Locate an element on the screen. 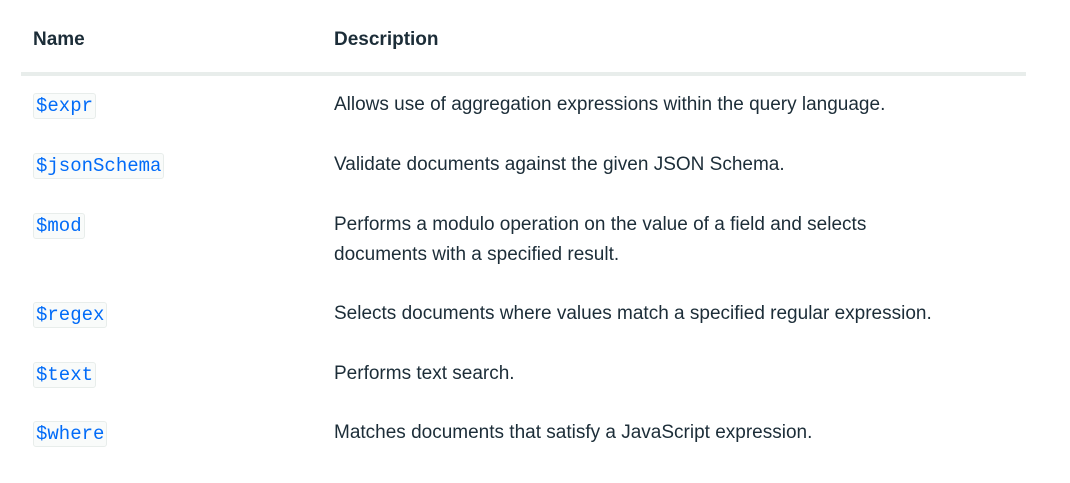  operator-link-regex: $regex is located at coordinates (70, 315).